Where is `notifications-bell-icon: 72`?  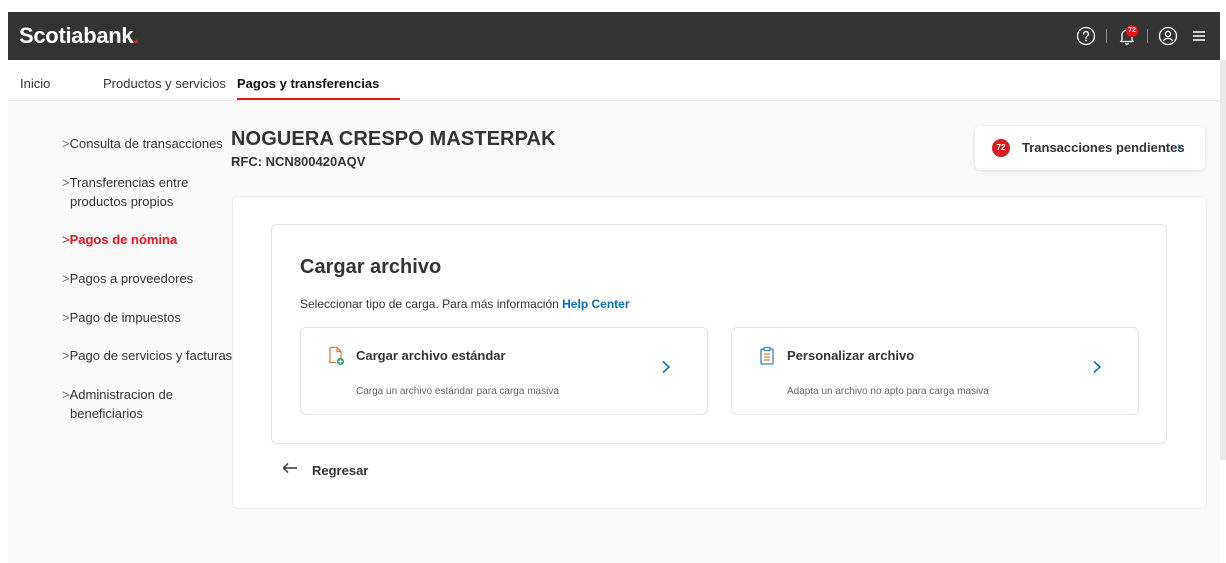
notifications-bell-icon: 72 is located at coordinates (1127, 36).